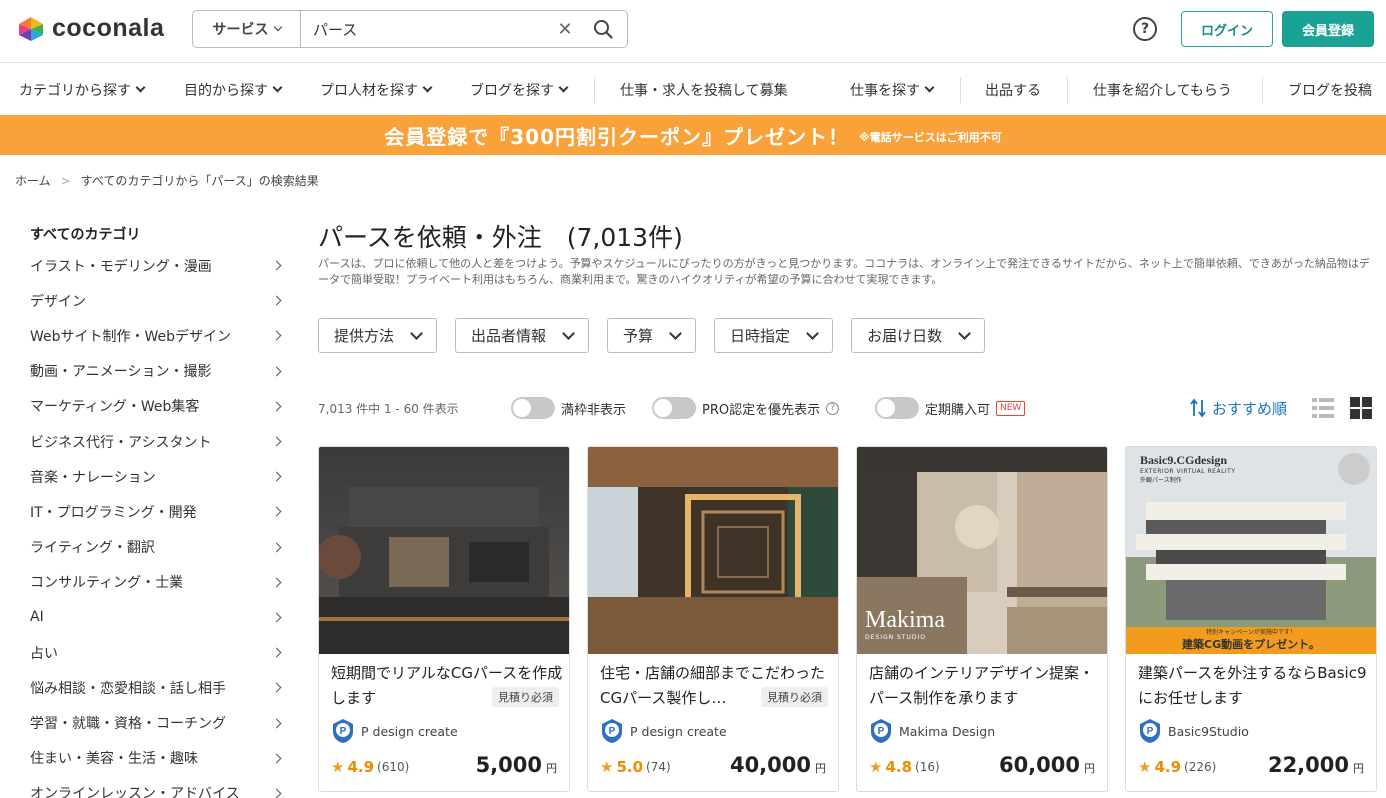 The image size is (1386, 798). I want to click on rating: ★ 5.0 (74), so click(635, 767).